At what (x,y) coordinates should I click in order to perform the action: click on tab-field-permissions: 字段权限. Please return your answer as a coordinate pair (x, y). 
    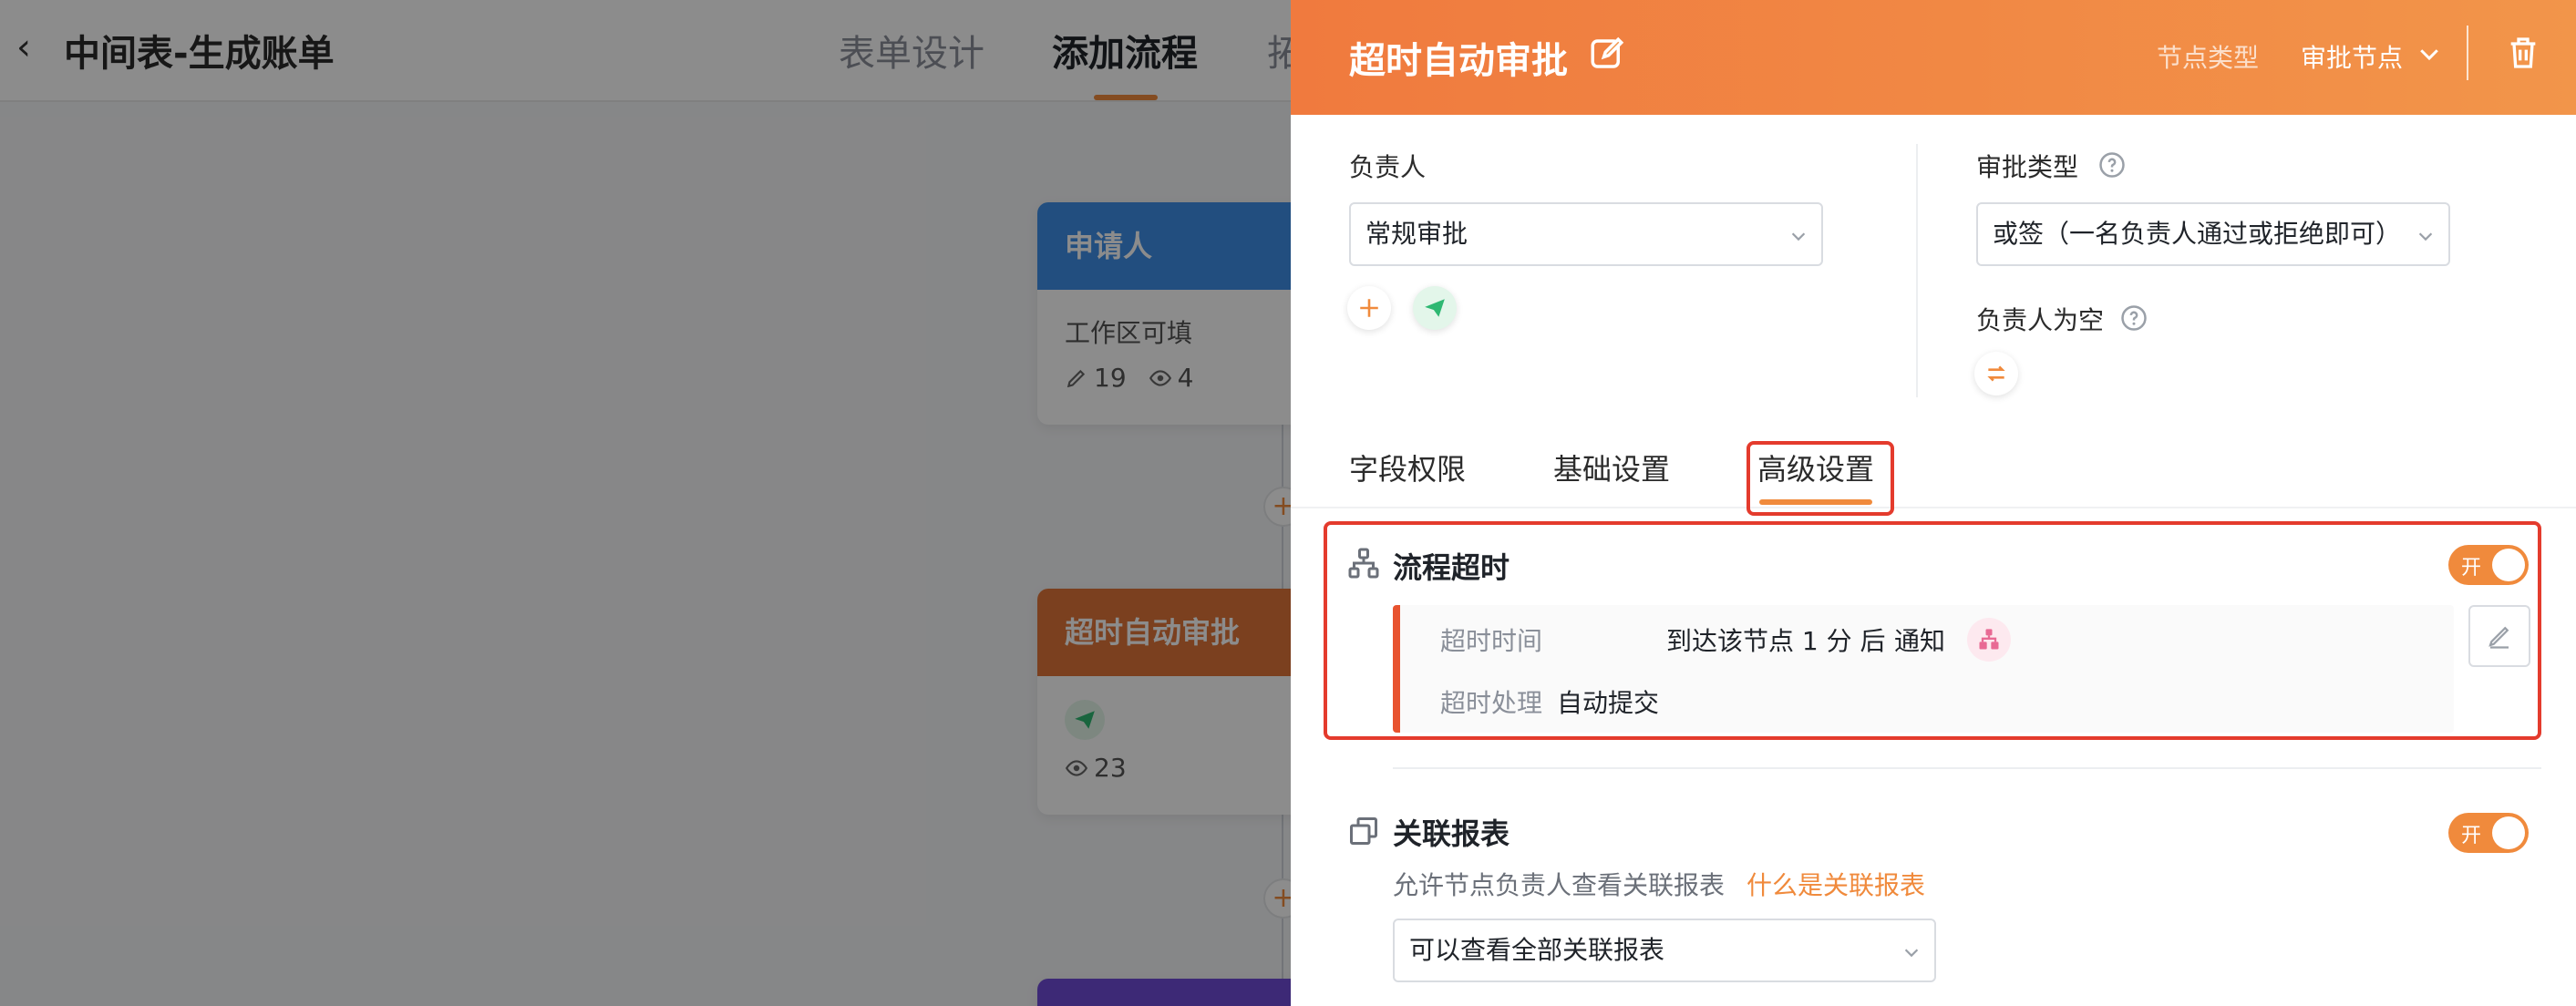
    Looking at the image, I should click on (1407, 468).